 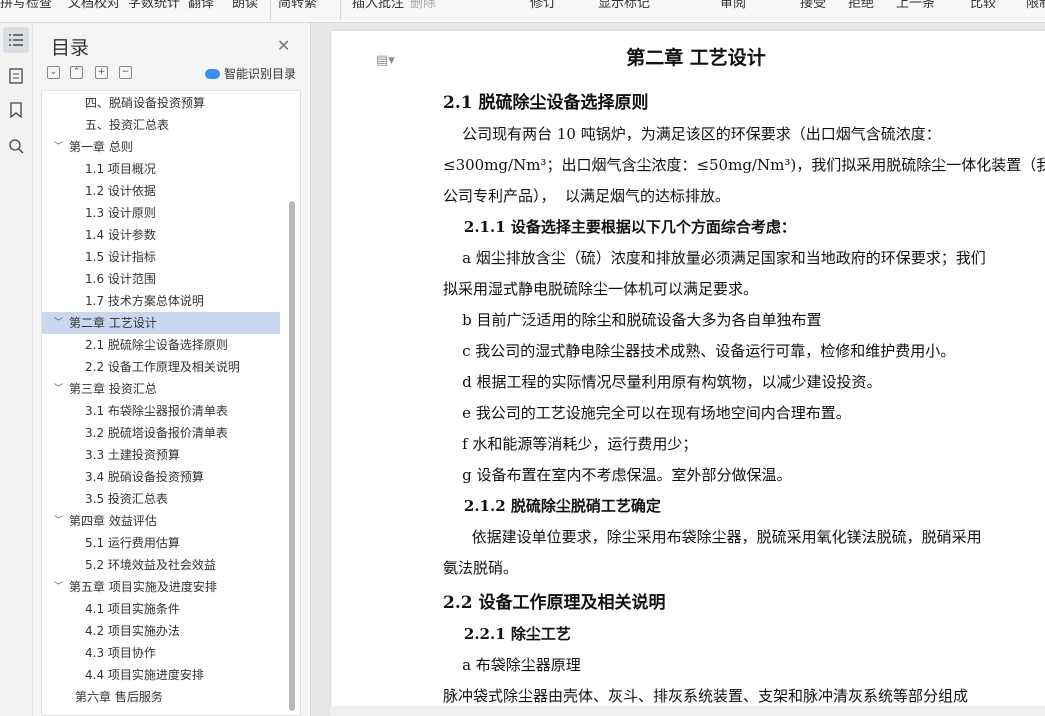 What do you see at coordinates (16, 110) in the screenshot?
I see `bookmark-icon` at bounding box center [16, 110].